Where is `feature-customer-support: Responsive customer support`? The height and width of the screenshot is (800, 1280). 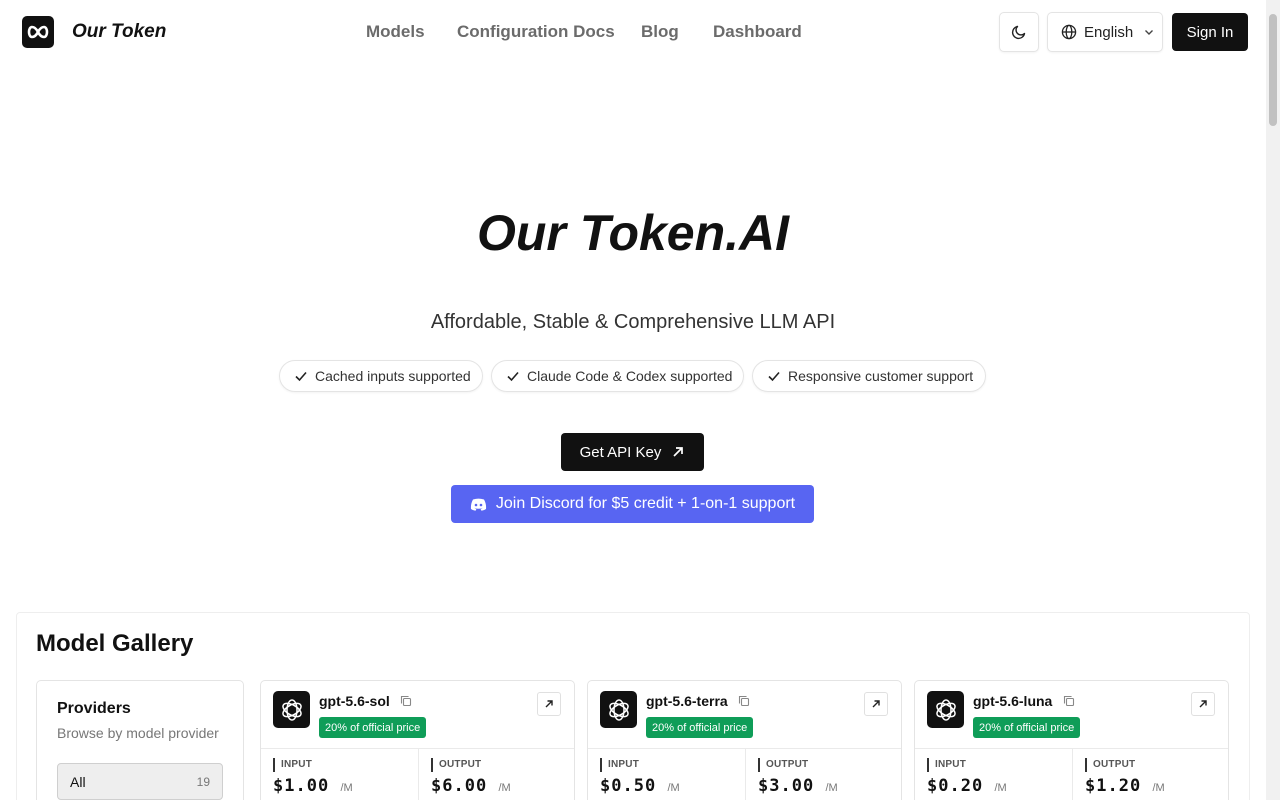 feature-customer-support: Responsive customer support is located at coordinates (869, 376).